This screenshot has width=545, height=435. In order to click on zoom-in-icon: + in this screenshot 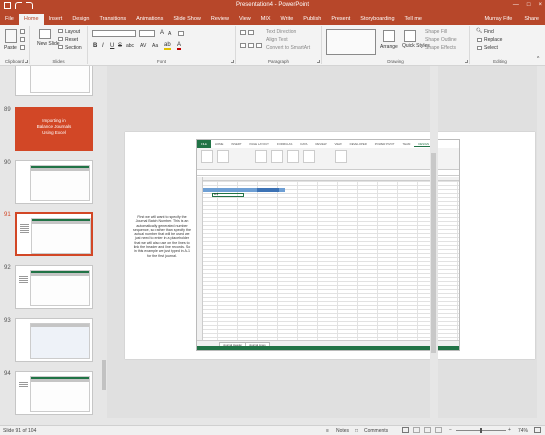, I will do `click(509, 430)`.